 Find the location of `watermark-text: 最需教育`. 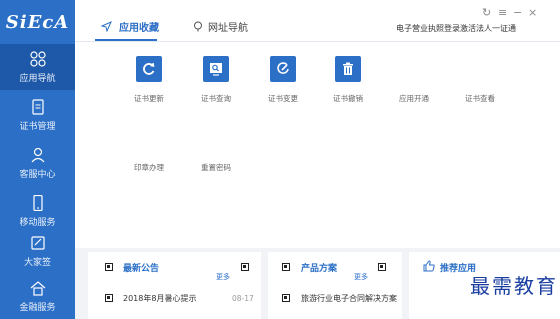

watermark-text: 最需教育 is located at coordinates (514, 286).